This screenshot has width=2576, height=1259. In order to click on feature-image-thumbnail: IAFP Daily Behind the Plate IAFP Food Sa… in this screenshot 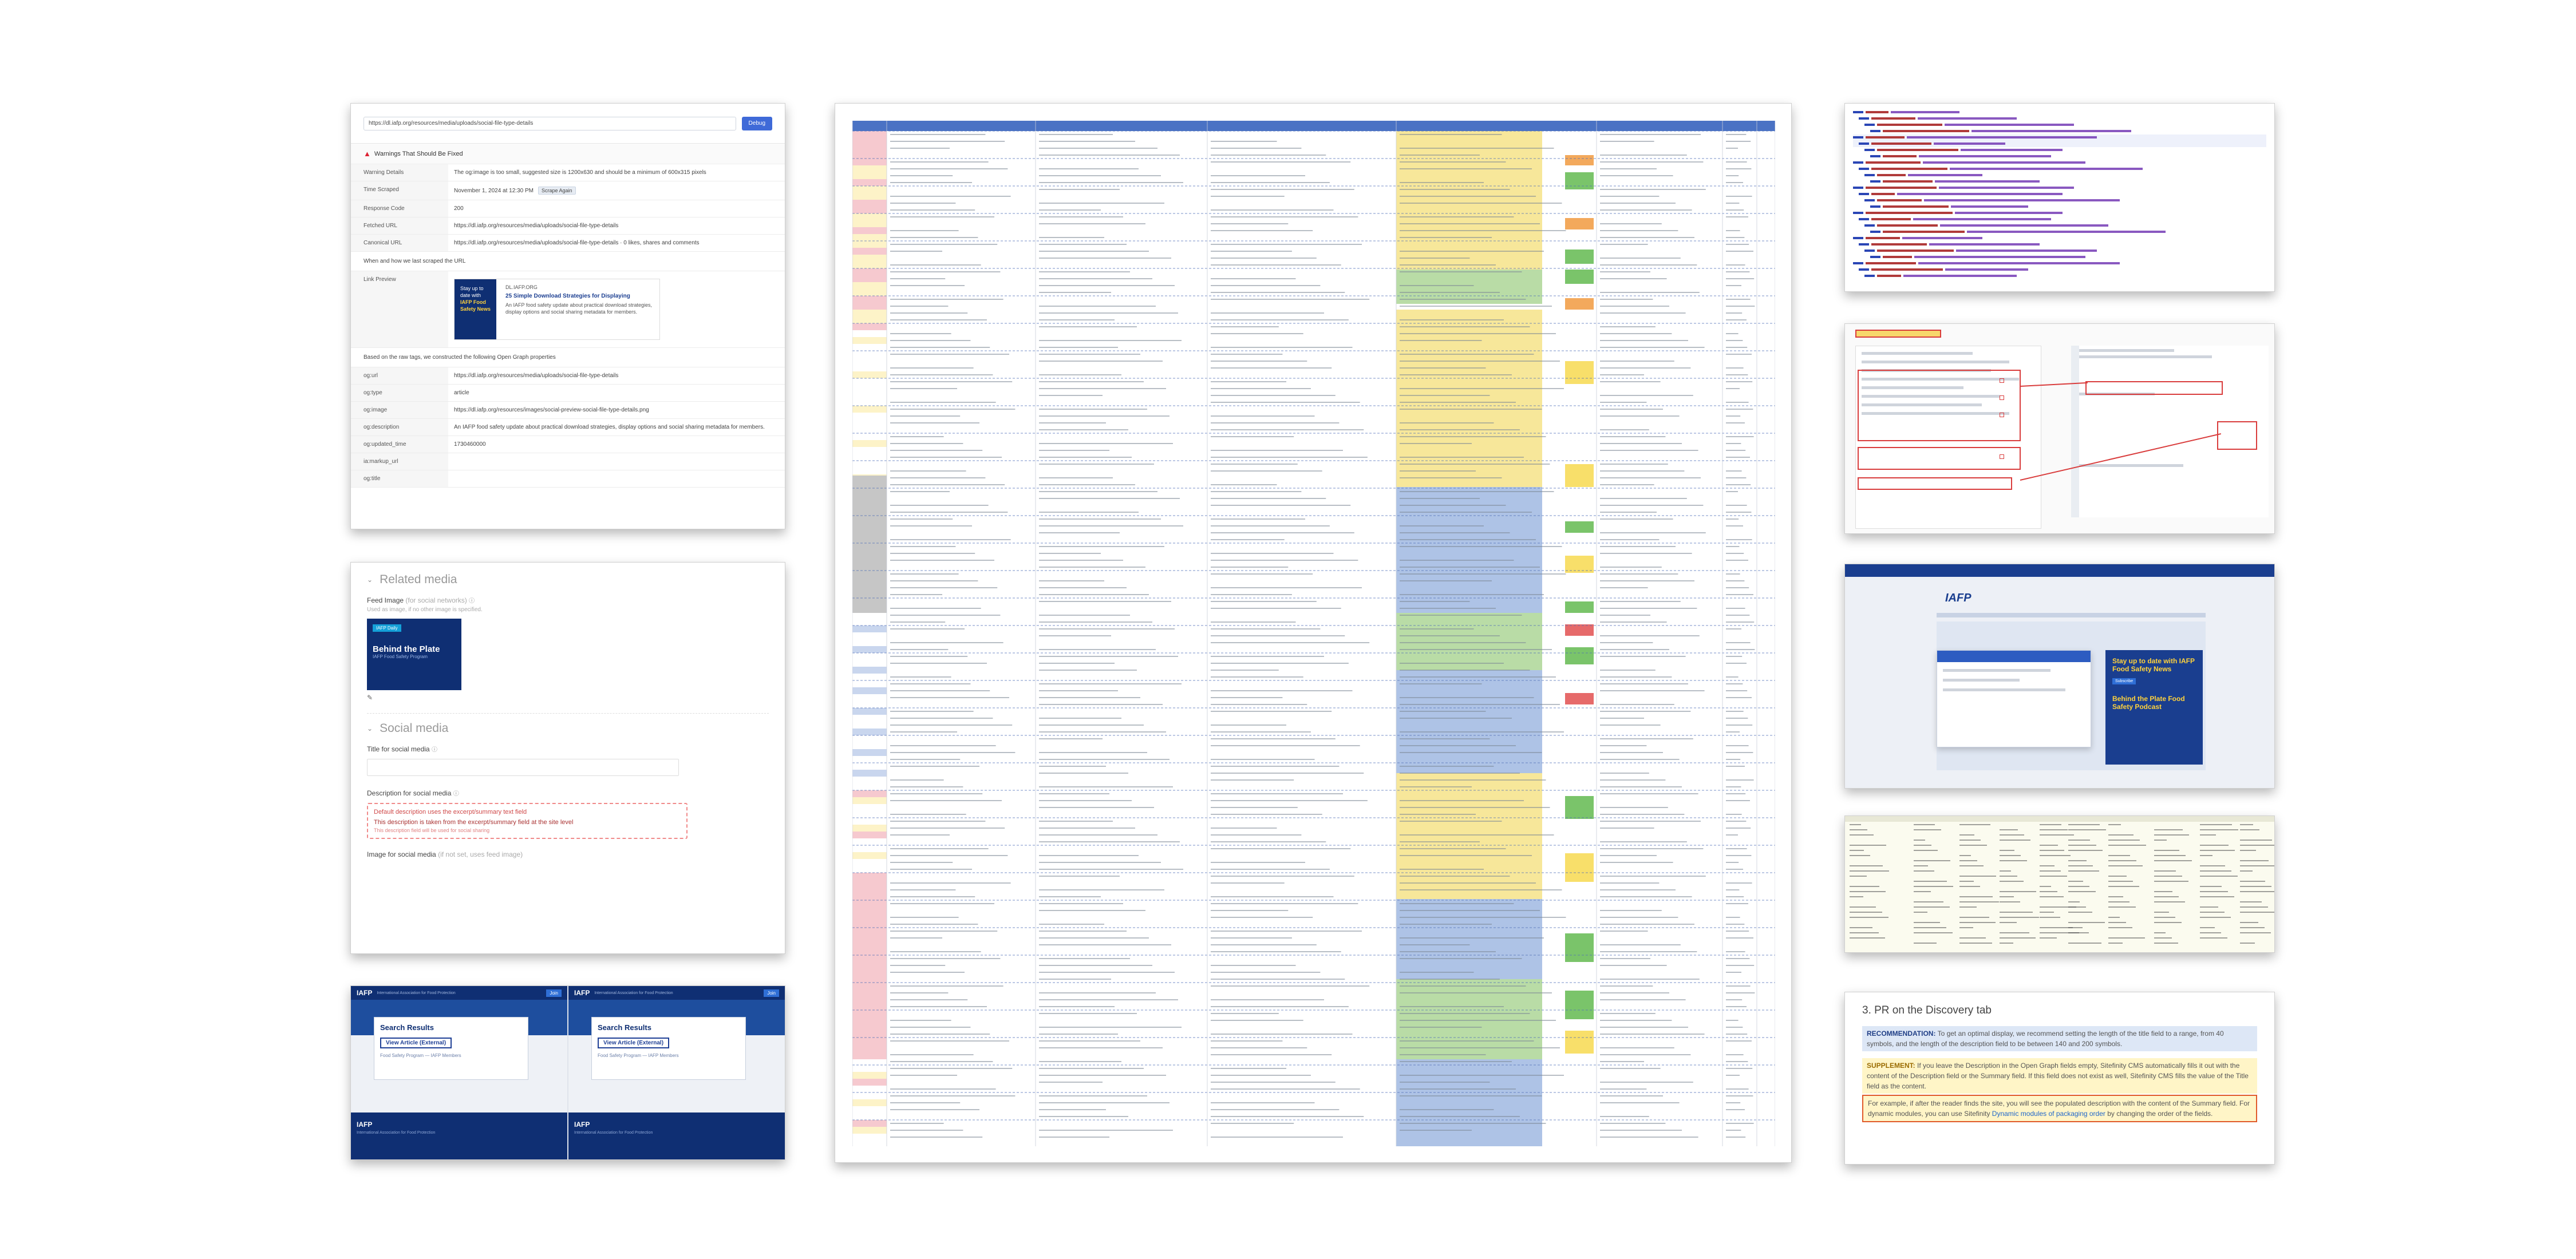, I will do `click(414, 654)`.